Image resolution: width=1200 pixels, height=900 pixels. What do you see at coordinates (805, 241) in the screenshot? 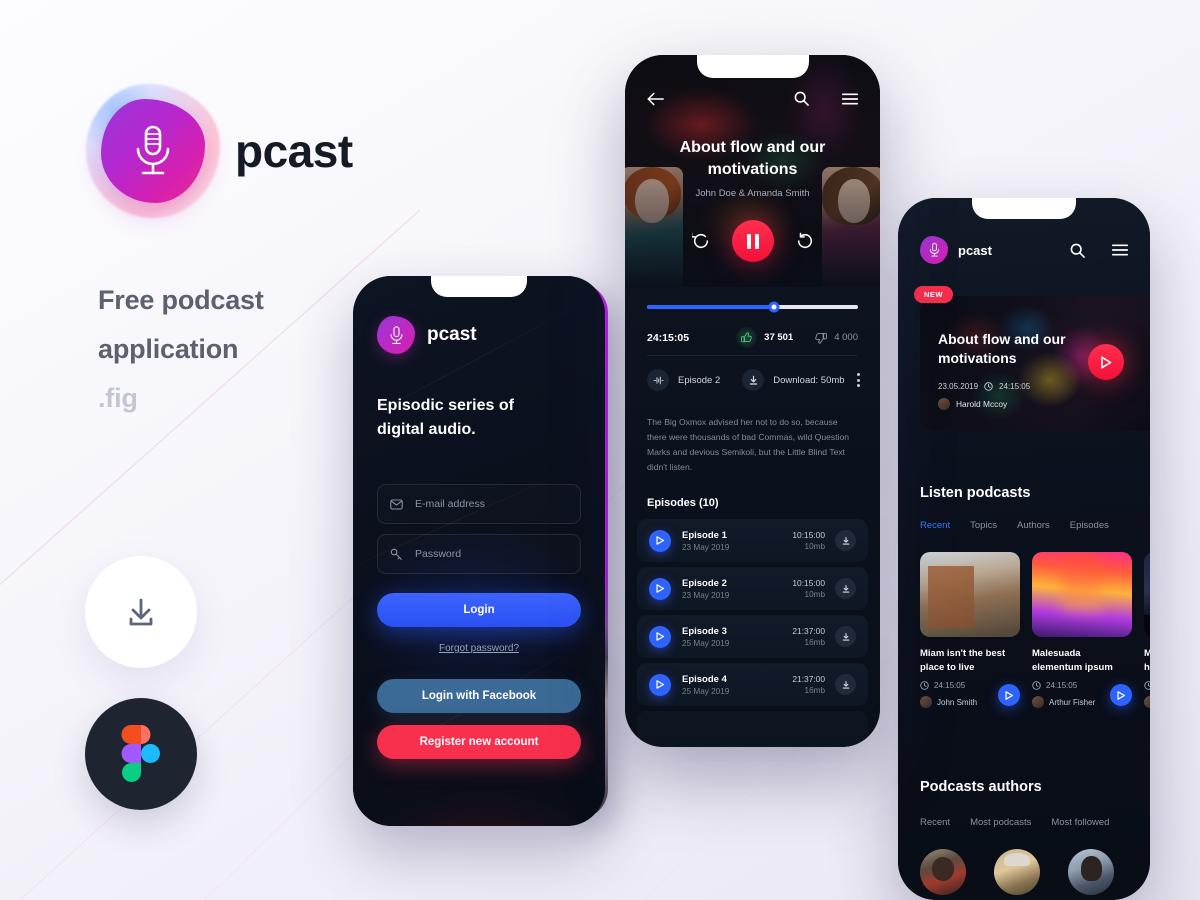
I see `forward-15-icon` at bounding box center [805, 241].